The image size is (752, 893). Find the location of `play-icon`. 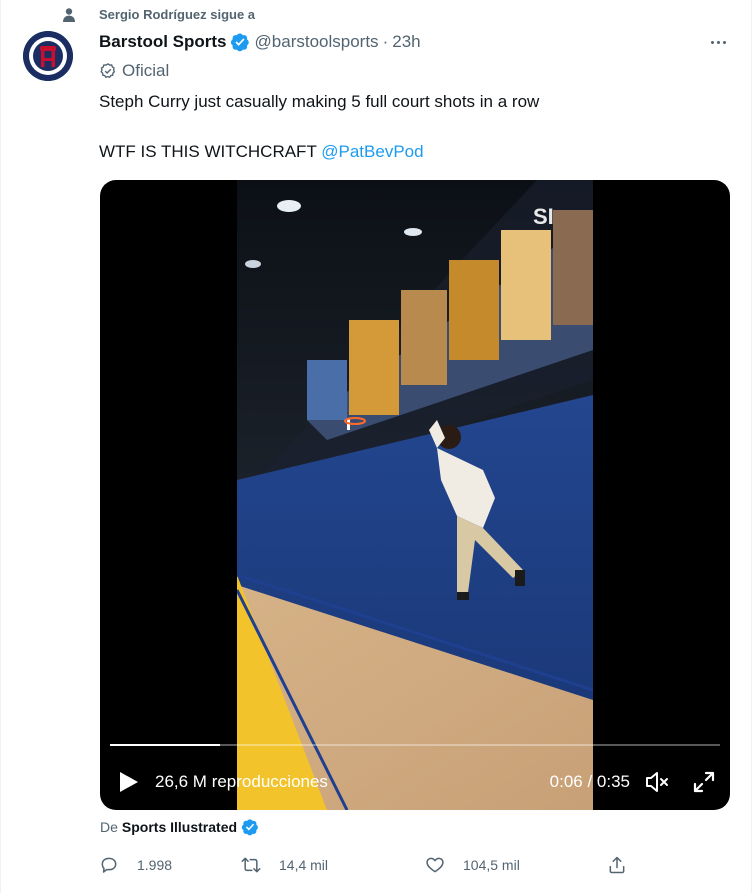

play-icon is located at coordinates (129, 782).